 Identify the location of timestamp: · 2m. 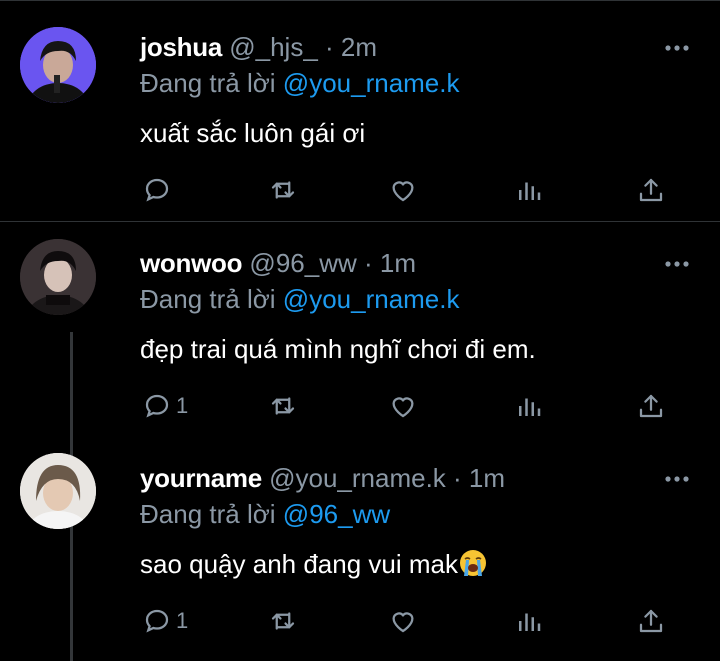
(351, 47).